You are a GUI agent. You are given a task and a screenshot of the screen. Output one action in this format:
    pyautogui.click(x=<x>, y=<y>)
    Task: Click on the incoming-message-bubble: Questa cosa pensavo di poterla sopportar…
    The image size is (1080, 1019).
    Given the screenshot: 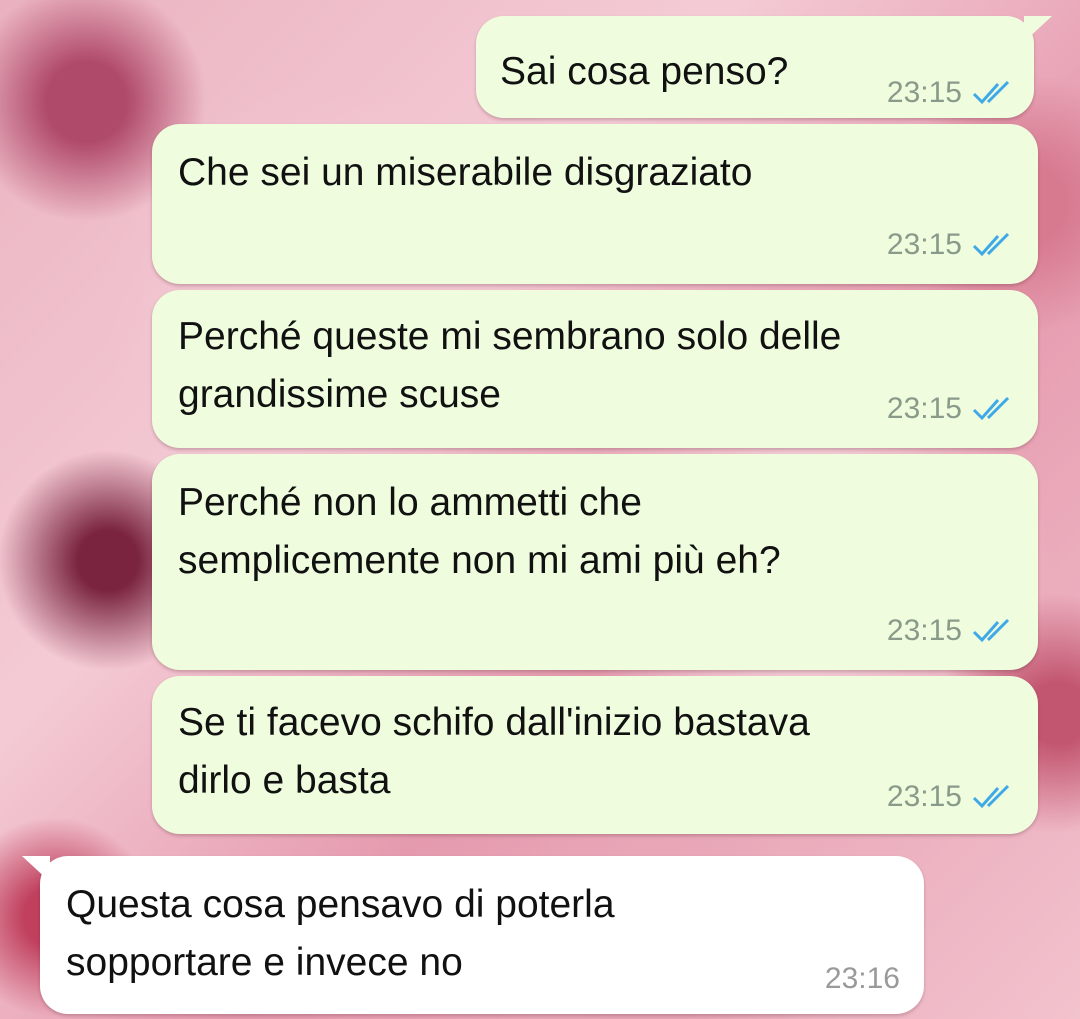 What is the action you would take?
    pyautogui.click(x=473, y=935)
    